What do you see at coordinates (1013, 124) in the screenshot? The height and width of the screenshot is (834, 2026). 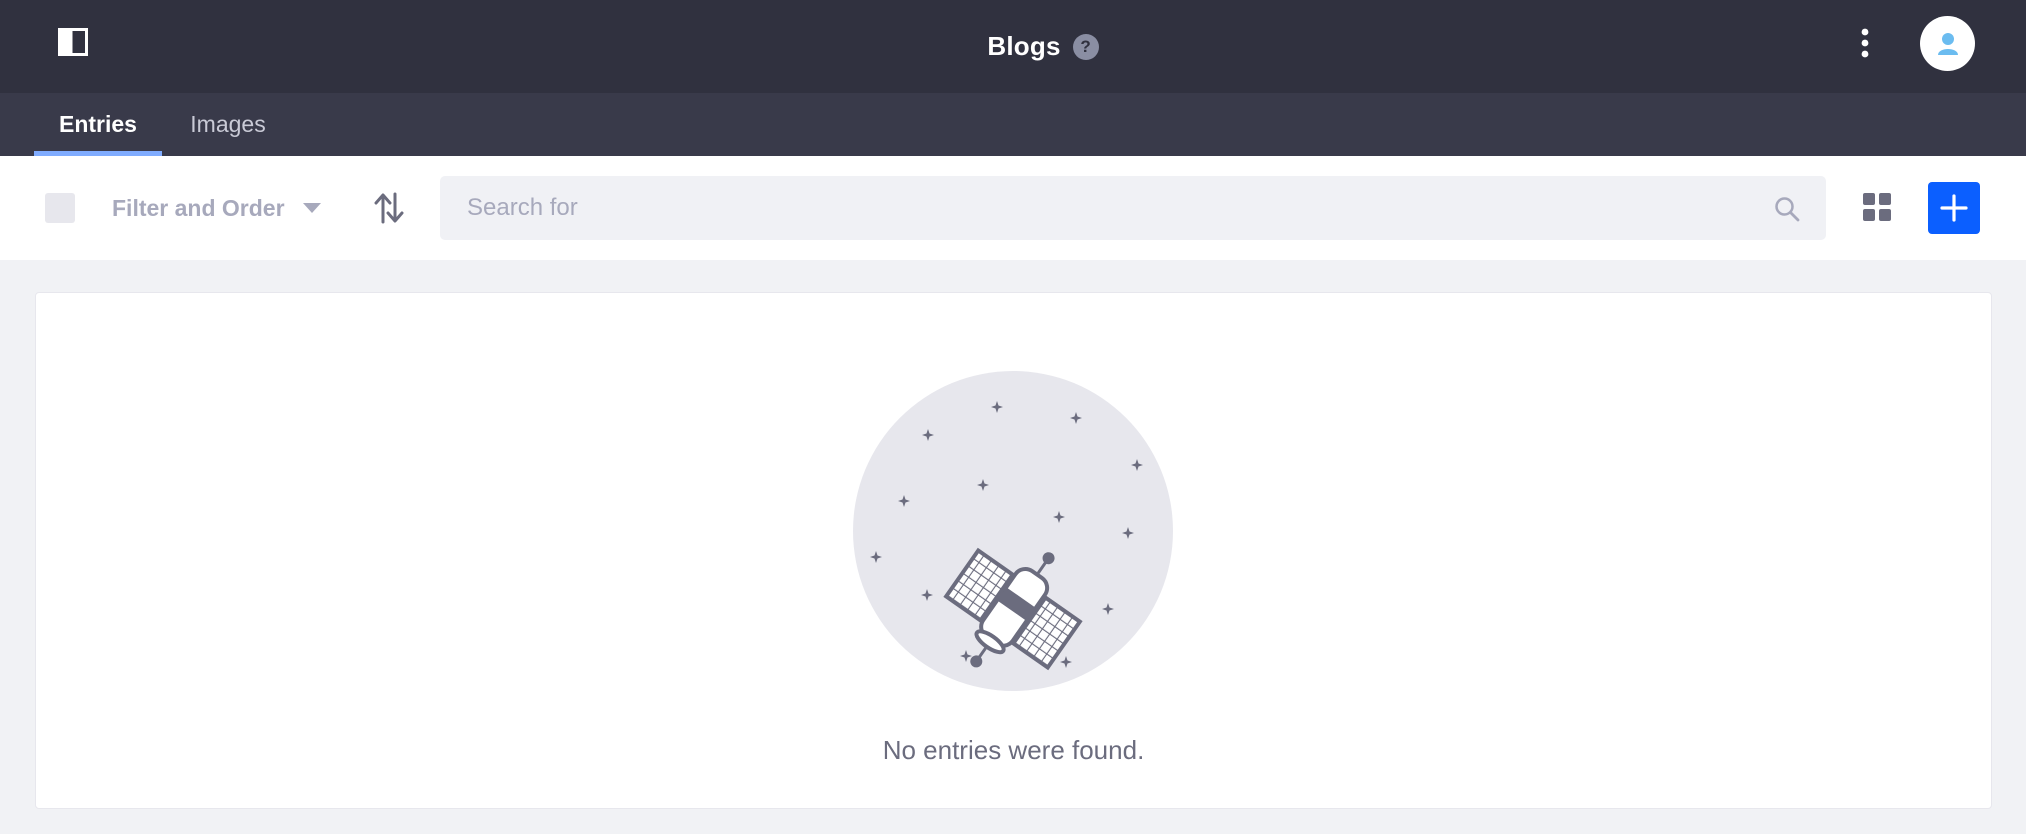 I see `navigation-bar: Entries Images` at bounding box center [1013, 124].